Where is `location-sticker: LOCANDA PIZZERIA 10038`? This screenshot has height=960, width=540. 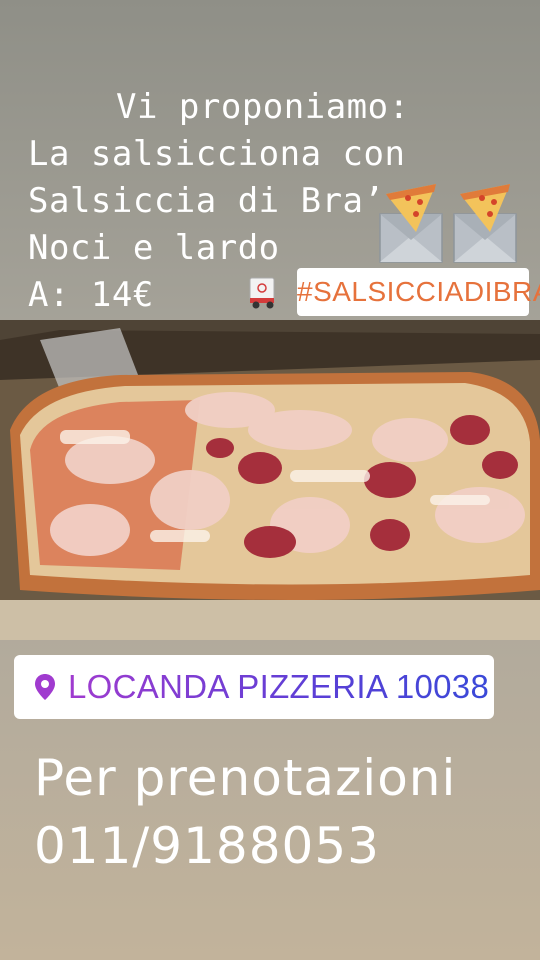 location-sticker: LOCANDA PIZZERIA 10038 is located at coordinates (254, 687).